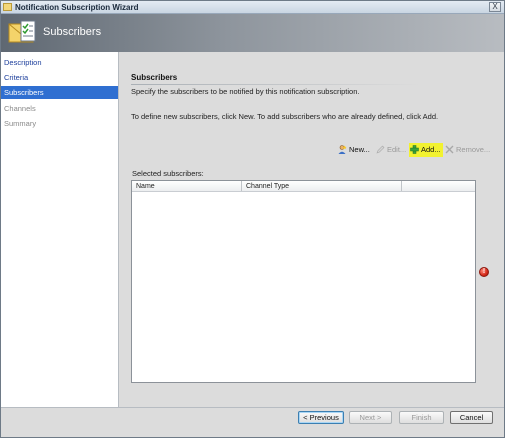 The image size is (505, 438). What do you see at coordinates (22, 31) in the screenshot?
I see `envelope-checklist-icon` at bounding box center [22, 31].